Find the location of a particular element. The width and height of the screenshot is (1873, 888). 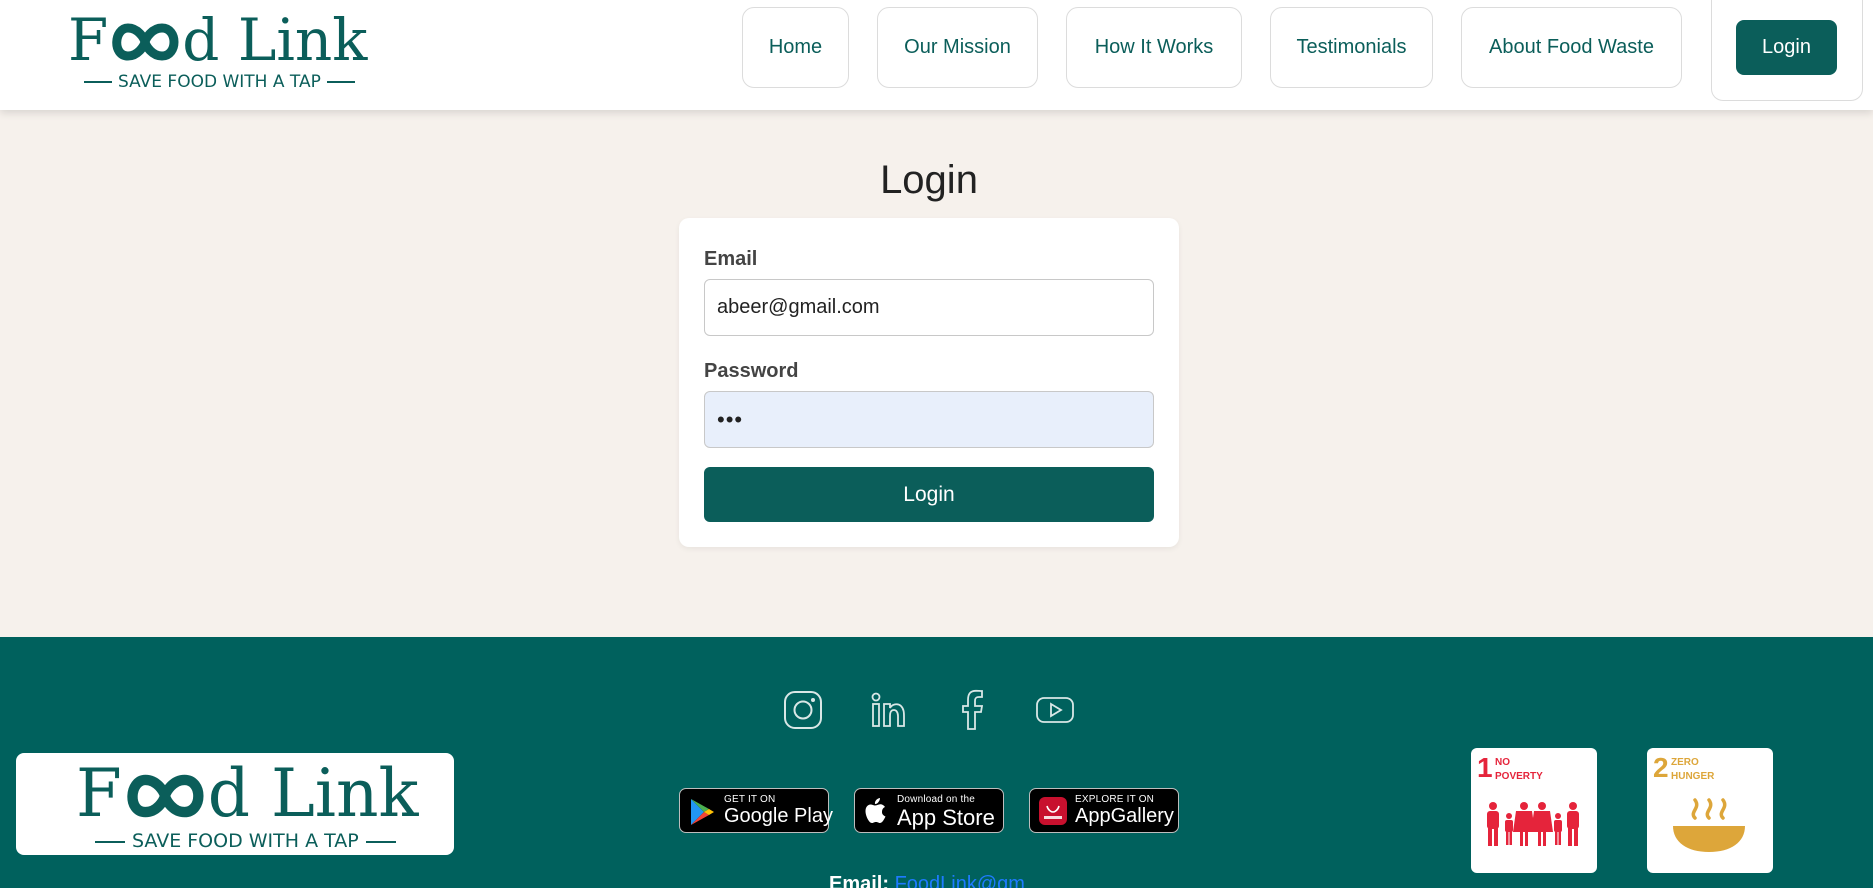

nav-label: Home is located at coordinates (795, 47).